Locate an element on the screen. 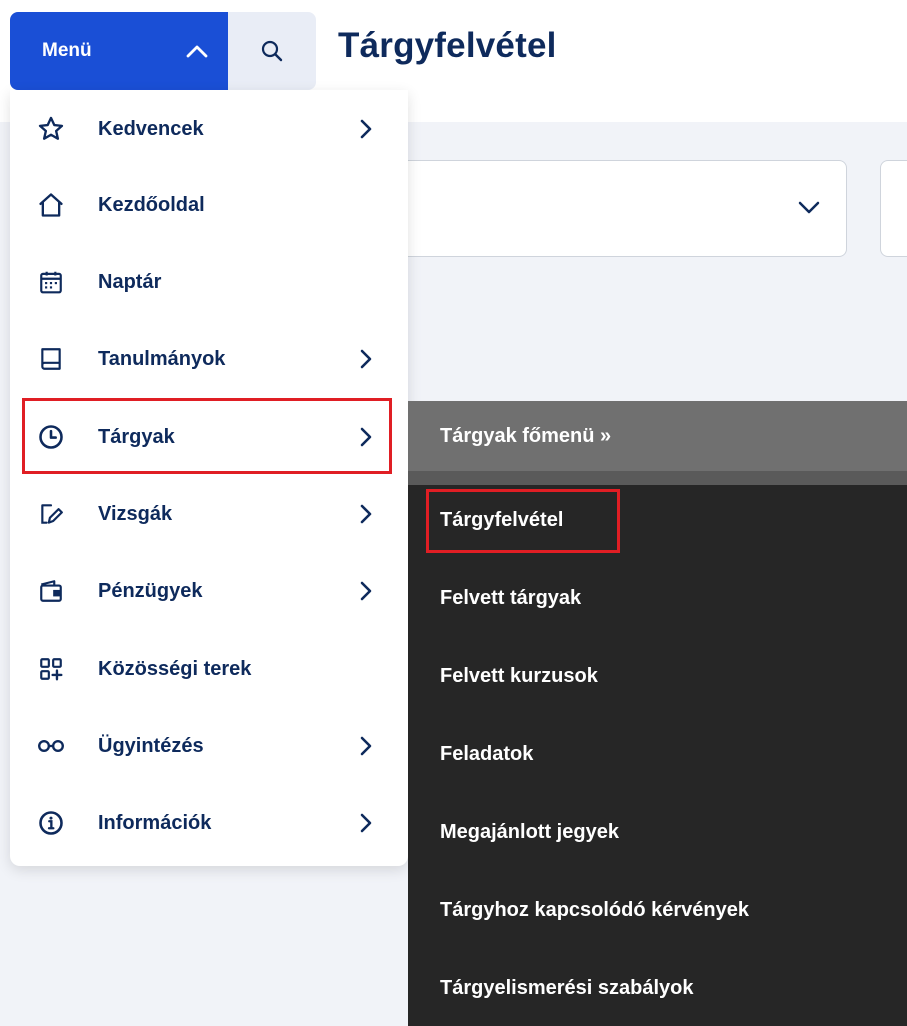 Image resolution: width=907 pixels, height=1026 pixels. search-icon is located at coordinates (272, 51).